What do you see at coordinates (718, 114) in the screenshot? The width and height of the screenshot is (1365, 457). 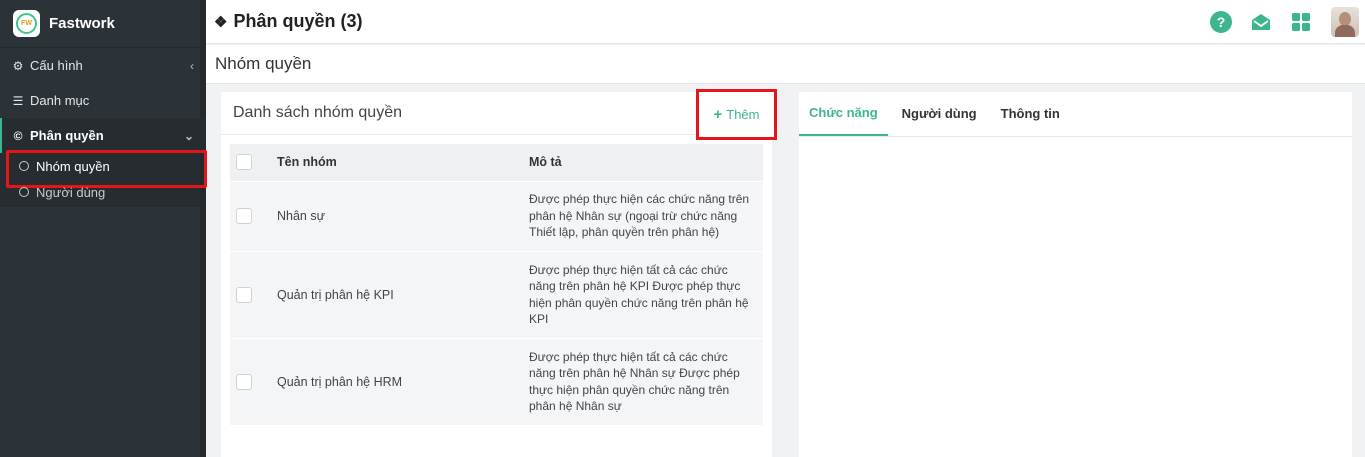 I see `plus-icon: +` at bounding box center [718, 114].